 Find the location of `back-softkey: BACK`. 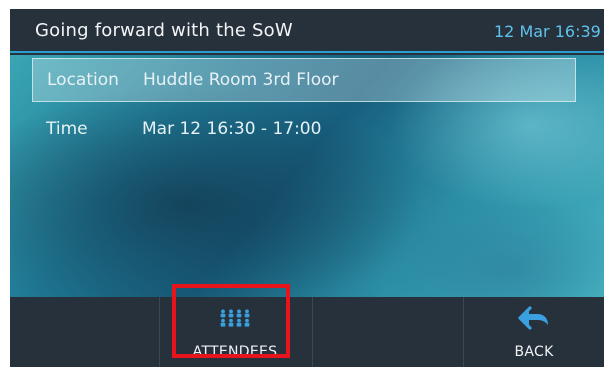

back-softkey: BACK is located at coordinates (534, 332).